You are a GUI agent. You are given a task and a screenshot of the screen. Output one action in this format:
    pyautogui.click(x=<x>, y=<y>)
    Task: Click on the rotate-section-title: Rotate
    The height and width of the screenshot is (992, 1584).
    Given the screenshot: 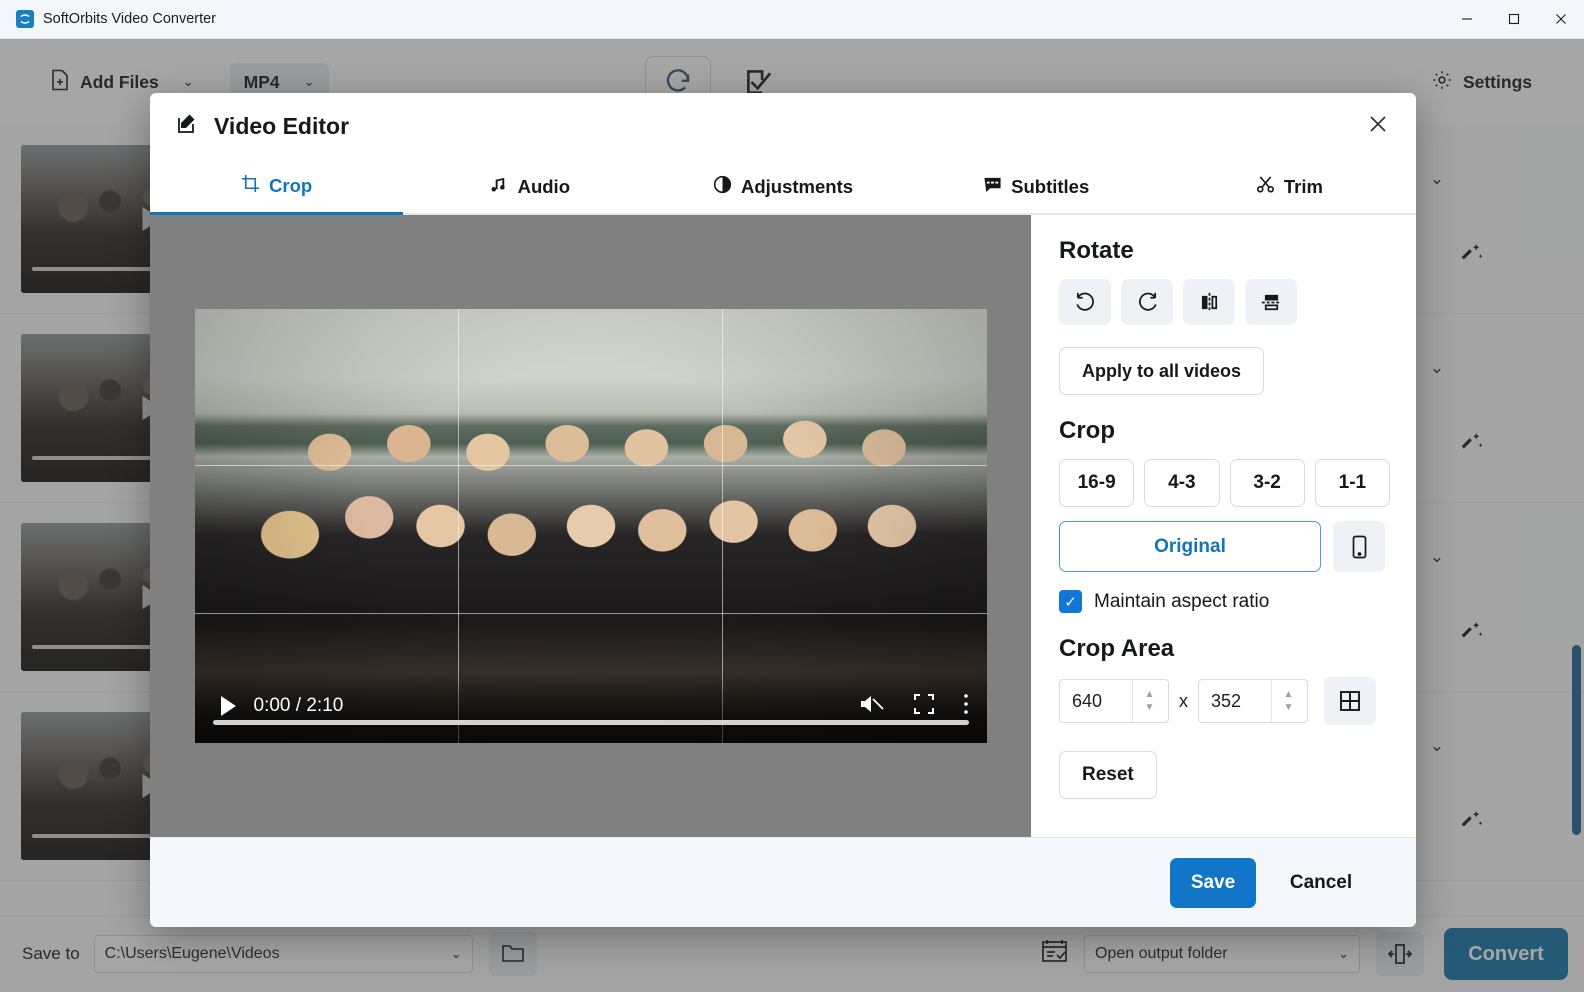 What is the action you would take?
    pyautogui.click(x=1096, y=250)
    